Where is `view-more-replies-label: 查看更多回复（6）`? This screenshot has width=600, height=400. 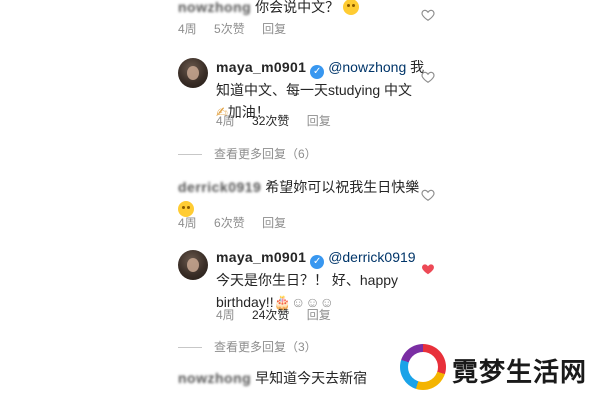 view-more-replies-label: 查看更多回复（6） is located at coordinates (265, 154).